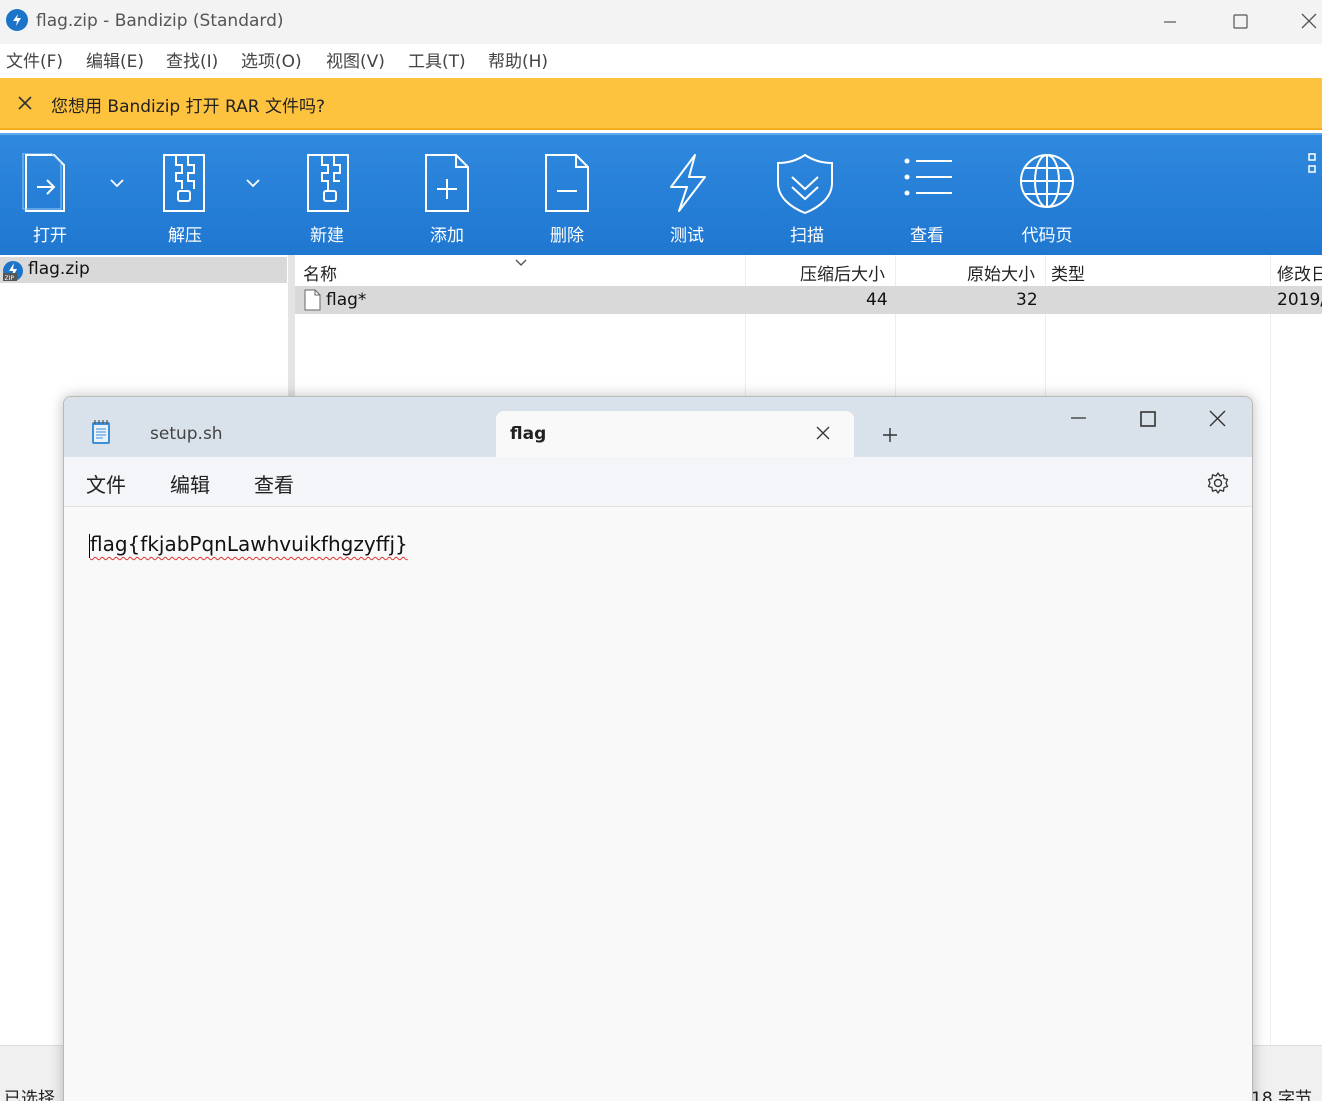 This screenshot has height=1101, width=1322. What do you see at coordinates (927, 236) in the screenshot?
I see `view-label: 查看` at bounding box center [927, 236].